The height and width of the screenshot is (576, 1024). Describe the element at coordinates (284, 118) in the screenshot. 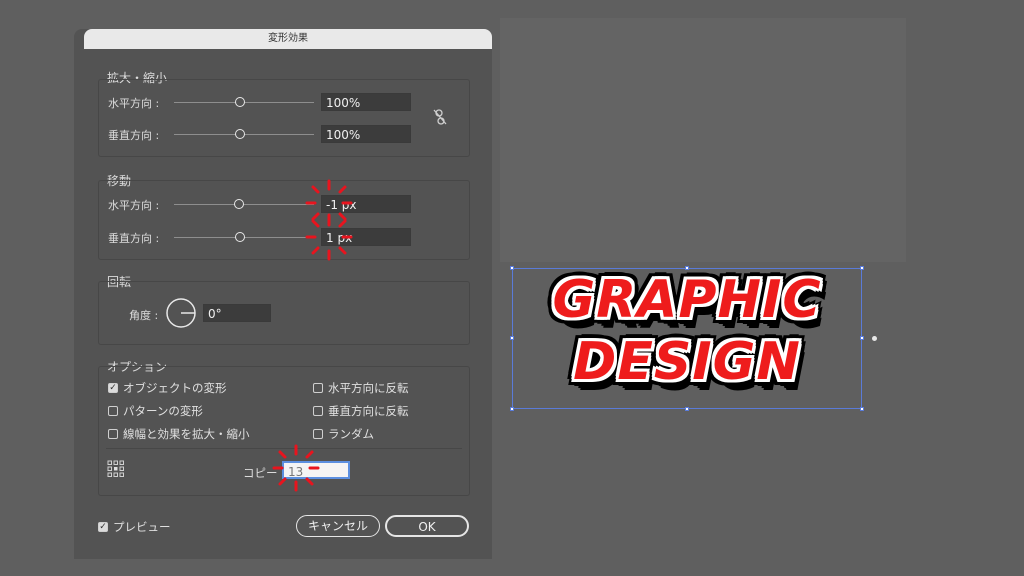

I see `scale-group` at that location.